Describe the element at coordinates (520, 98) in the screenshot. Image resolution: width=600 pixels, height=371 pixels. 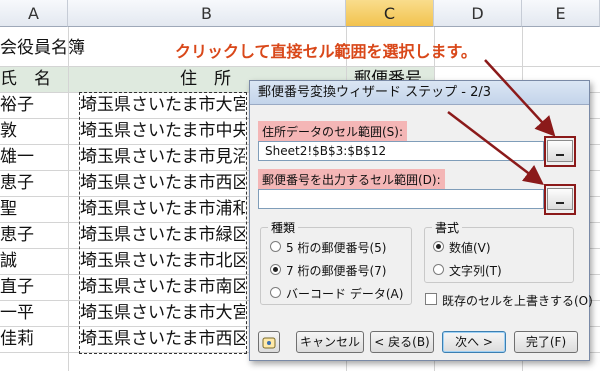
I see `arrow-to-address-button` at that location.